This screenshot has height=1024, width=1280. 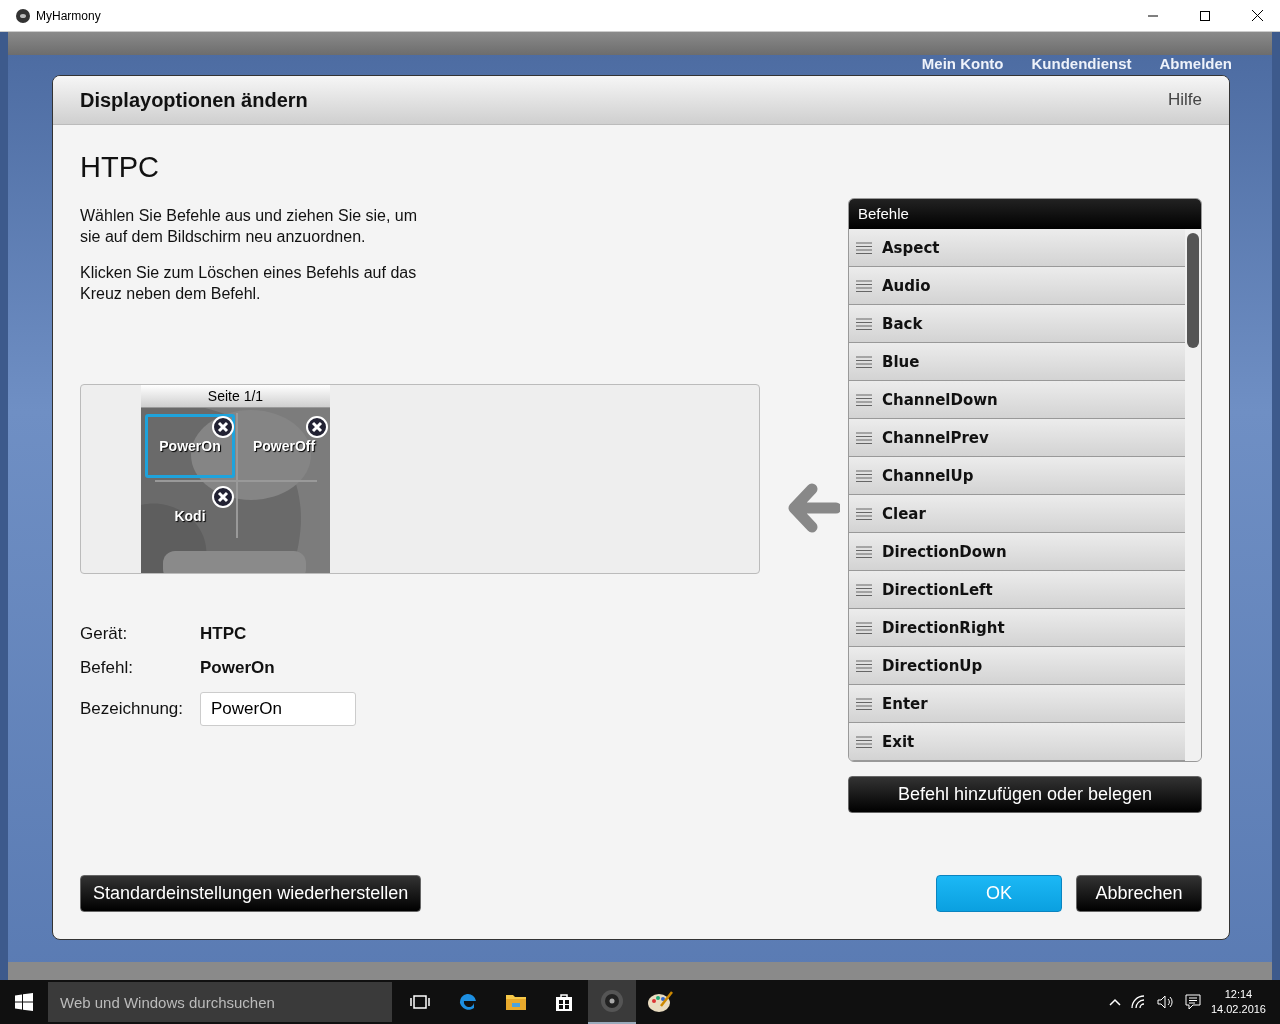 What do you see at coordinates (1017, 666) in the screenshot?
I see `command-item: DirectionUp` at bounding box center [1017, 666].